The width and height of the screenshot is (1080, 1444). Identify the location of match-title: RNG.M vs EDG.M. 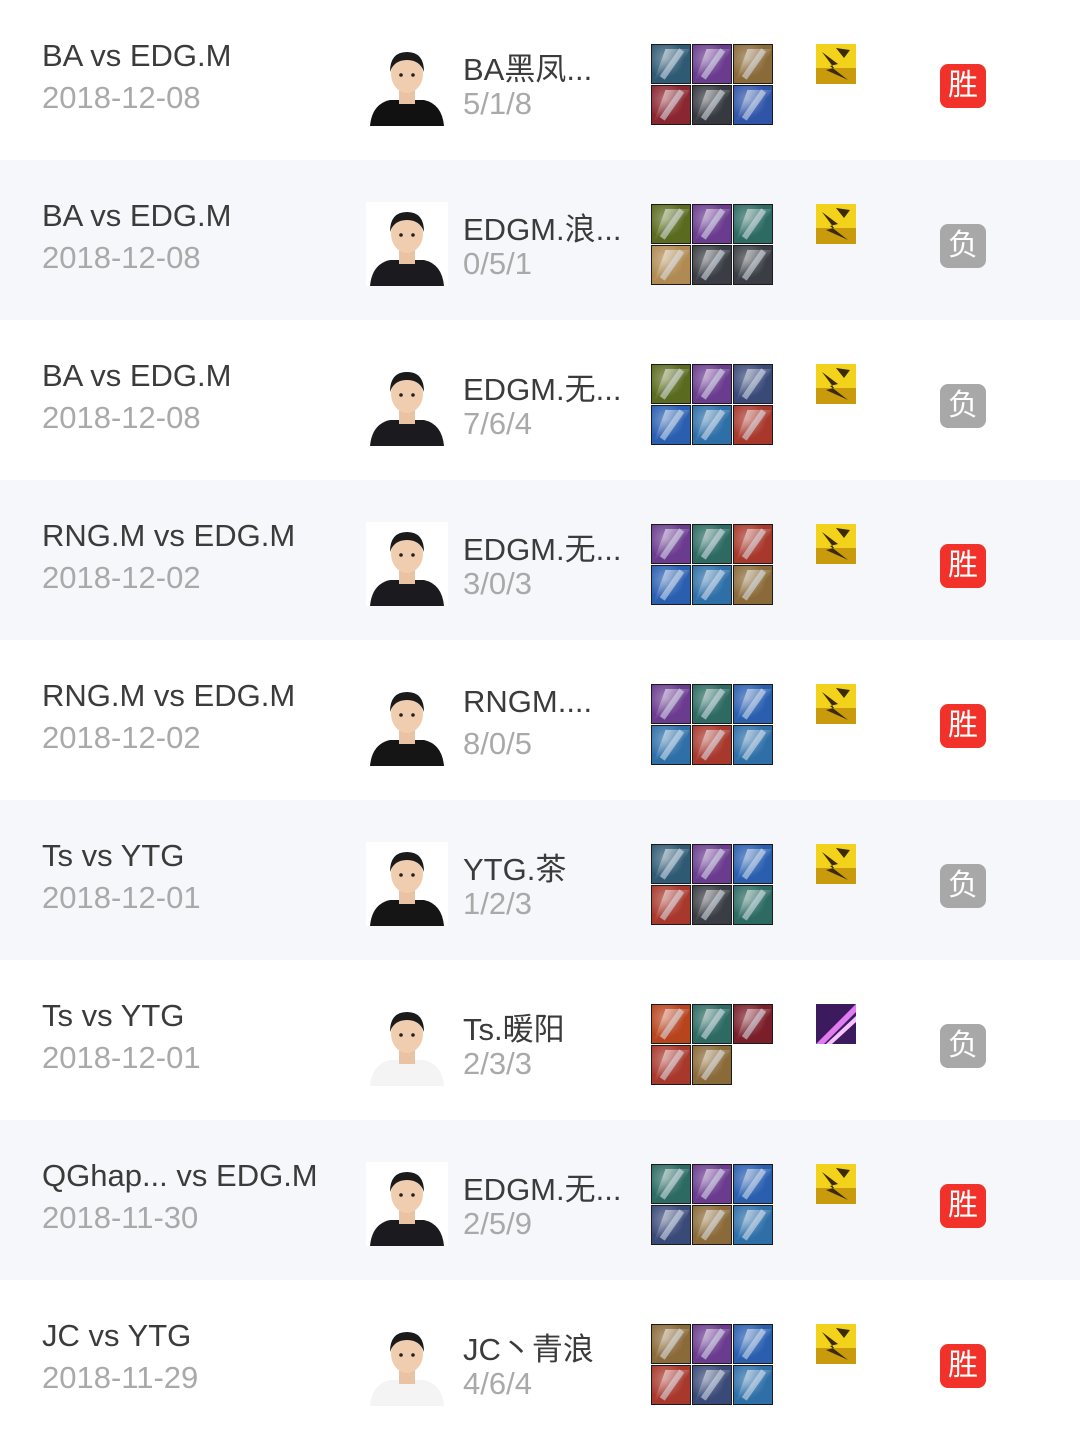
(169, 695).